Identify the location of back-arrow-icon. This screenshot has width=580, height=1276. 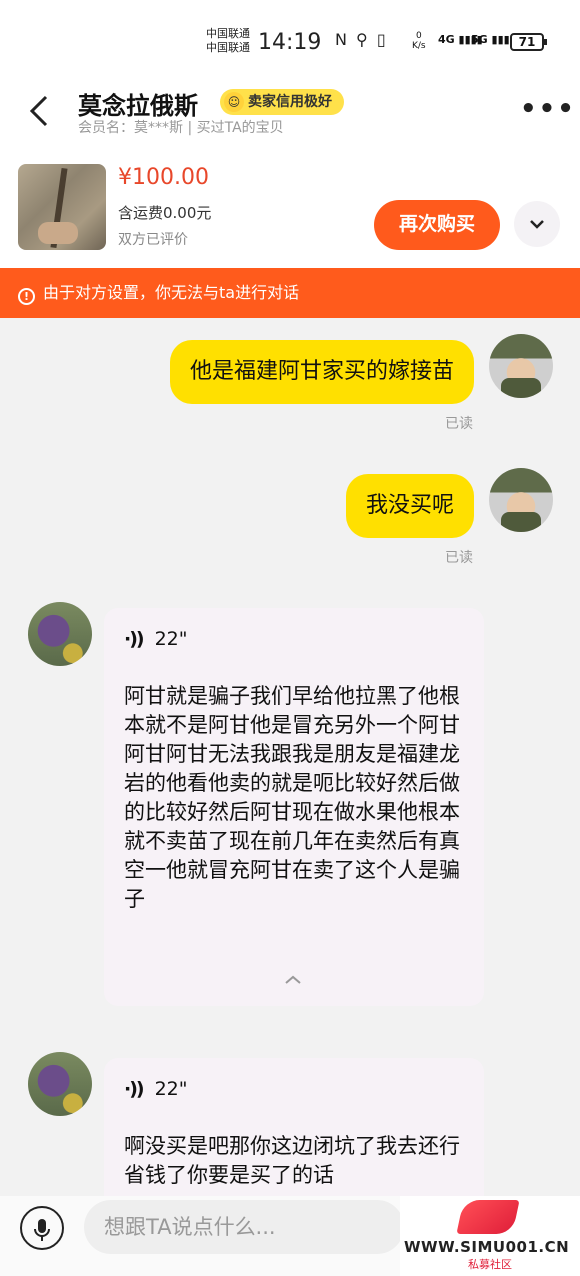
(39, 115).